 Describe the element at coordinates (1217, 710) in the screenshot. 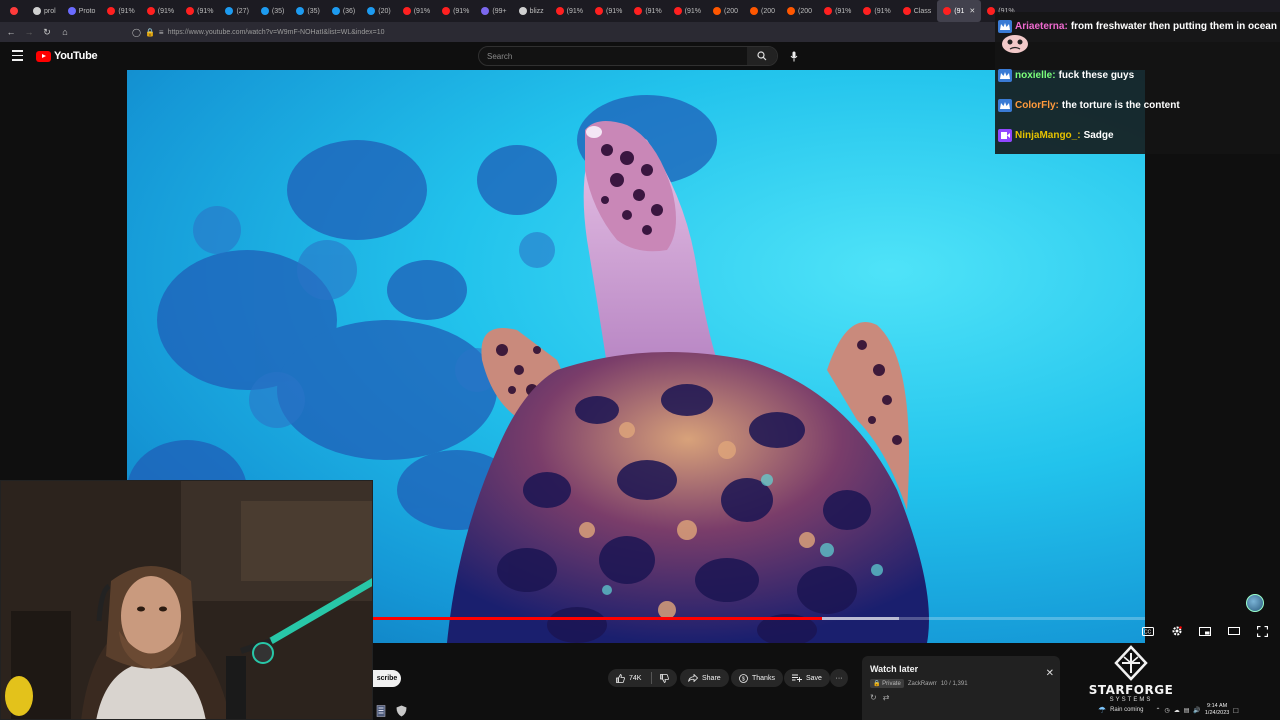

I see `system-clock: 9:14 AM 1/24/2023` at that location.